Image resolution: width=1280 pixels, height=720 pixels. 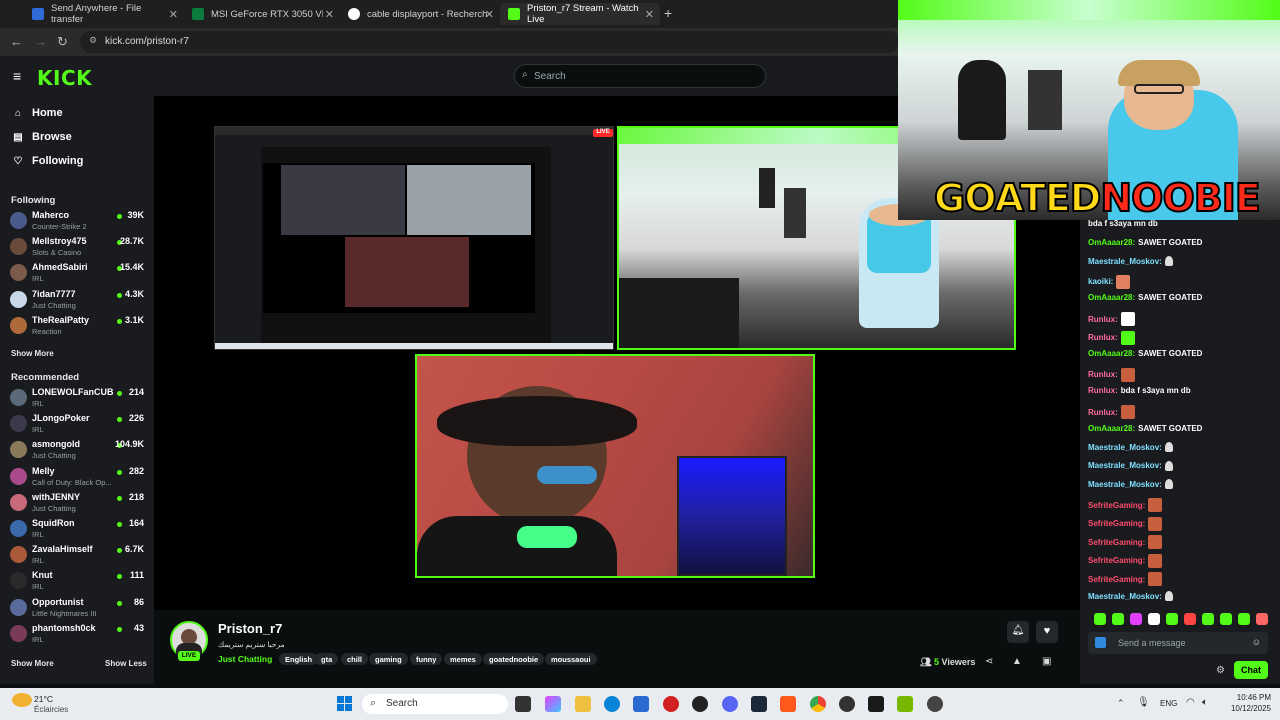 What do you see at coordinates (47, 161) in the screenshot?
I see `nav-following: ♡ Following` at bounding box center [47, 161].